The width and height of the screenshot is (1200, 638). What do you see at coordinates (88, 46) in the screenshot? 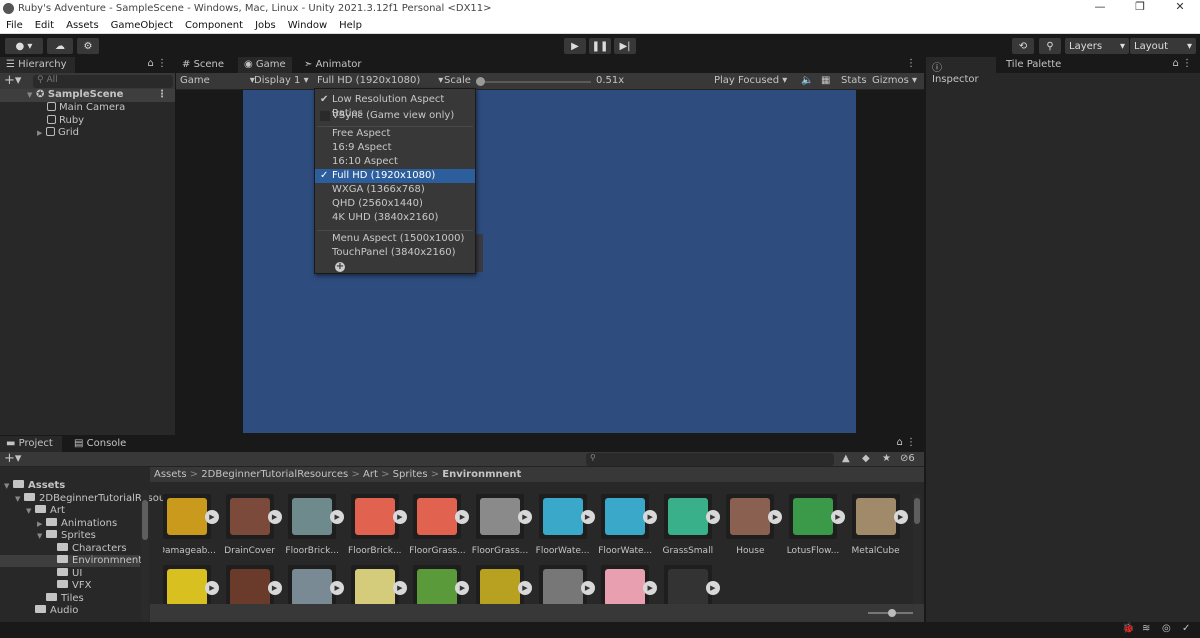
I see `collab-icon: ⚙` at bounding box center [88, 46].